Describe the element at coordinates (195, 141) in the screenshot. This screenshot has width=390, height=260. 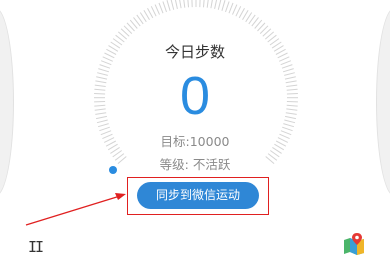
I see `goal-label: 目标:10000` at that location.